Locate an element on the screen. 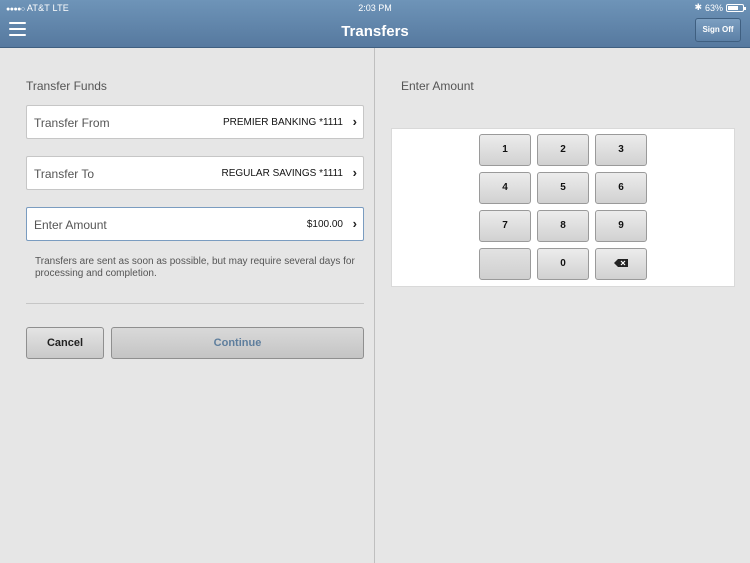 The height and width of the screenshot is (563, 750). amount-value: $100.00 is located at coordinates (324, 224).